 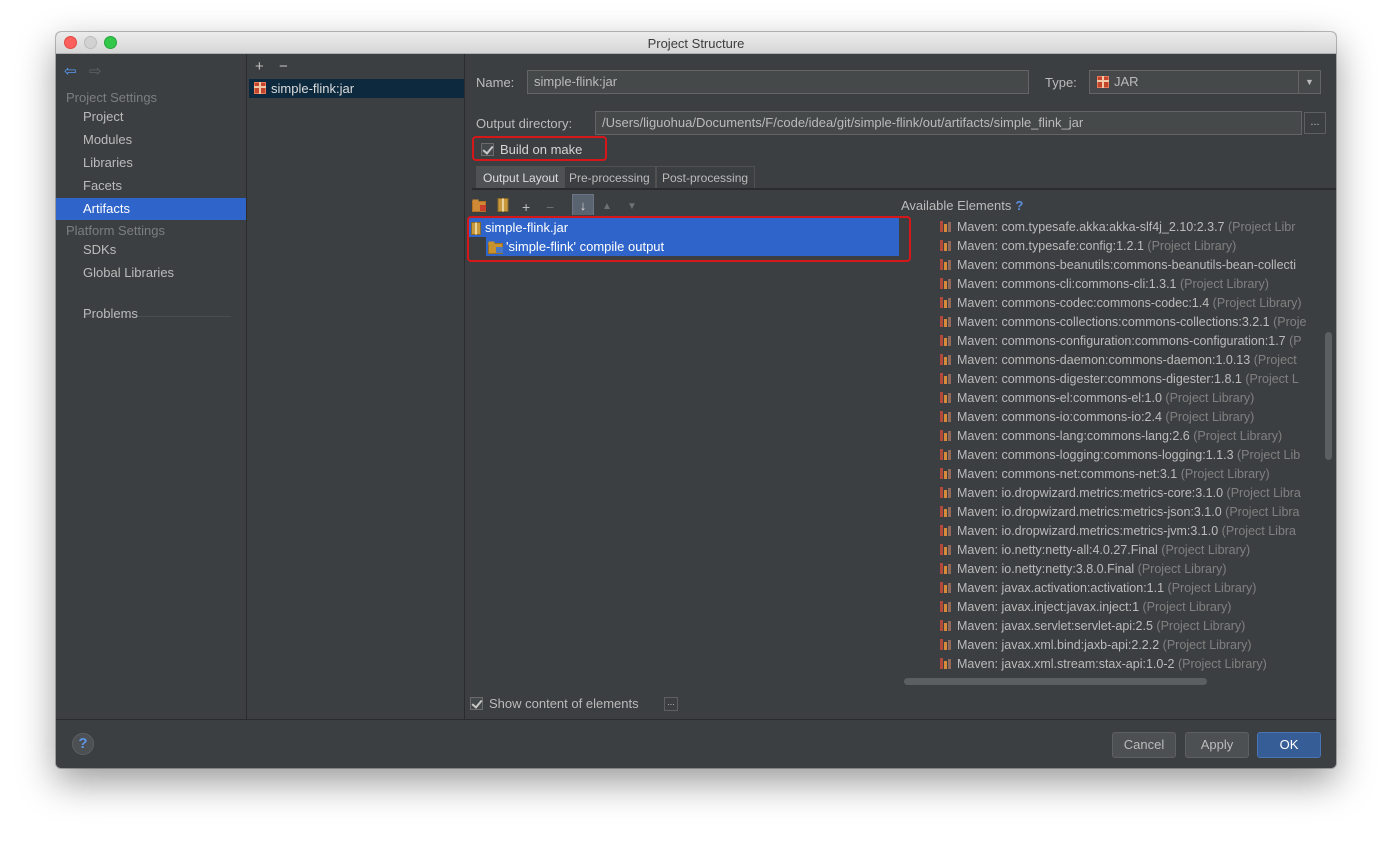 What do you see at coordinates (151, 273) in the screenshot?
I see `sidebar-item-global-libraries: Global Libraries` at bounding box center [151, 273].